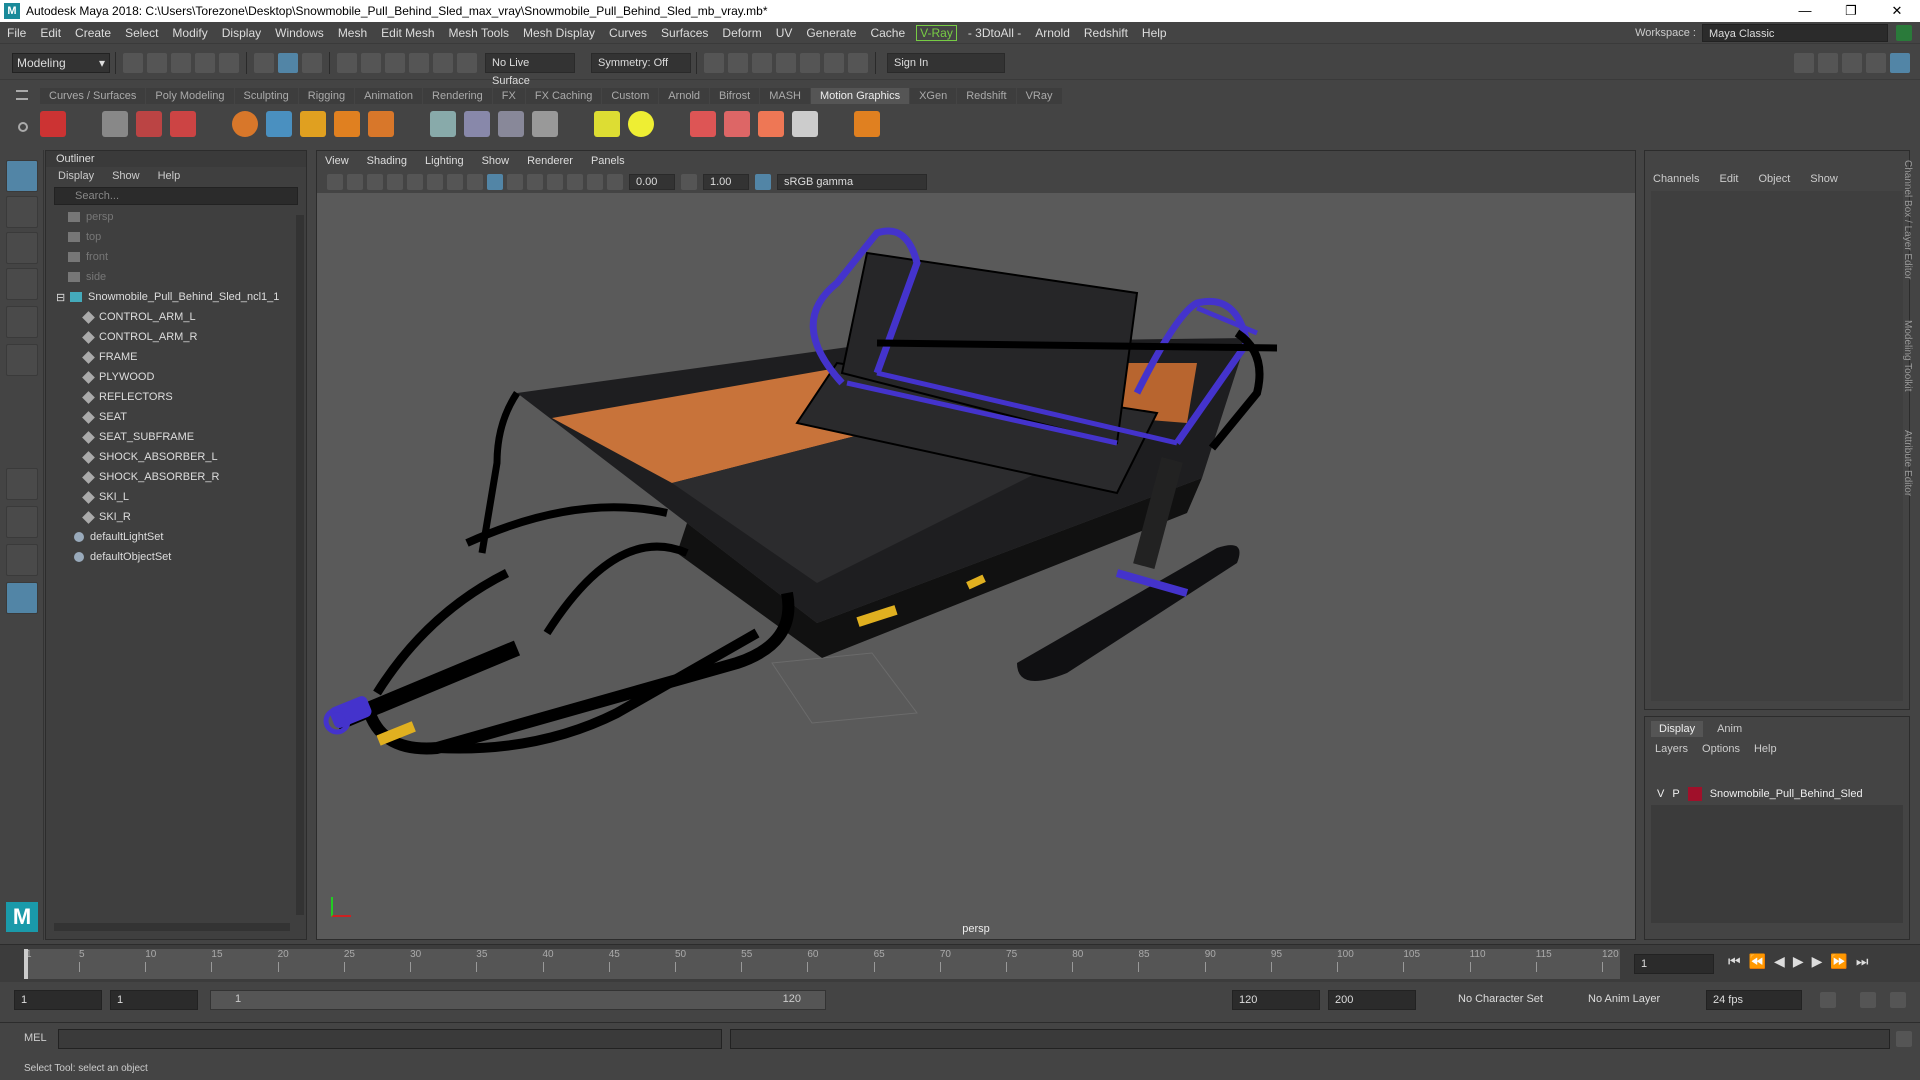 The image size is (1920, 1080). Describe the element at coordinates (154, 1000) in the screenshot. I see `playback-start-field: 1` at that location.